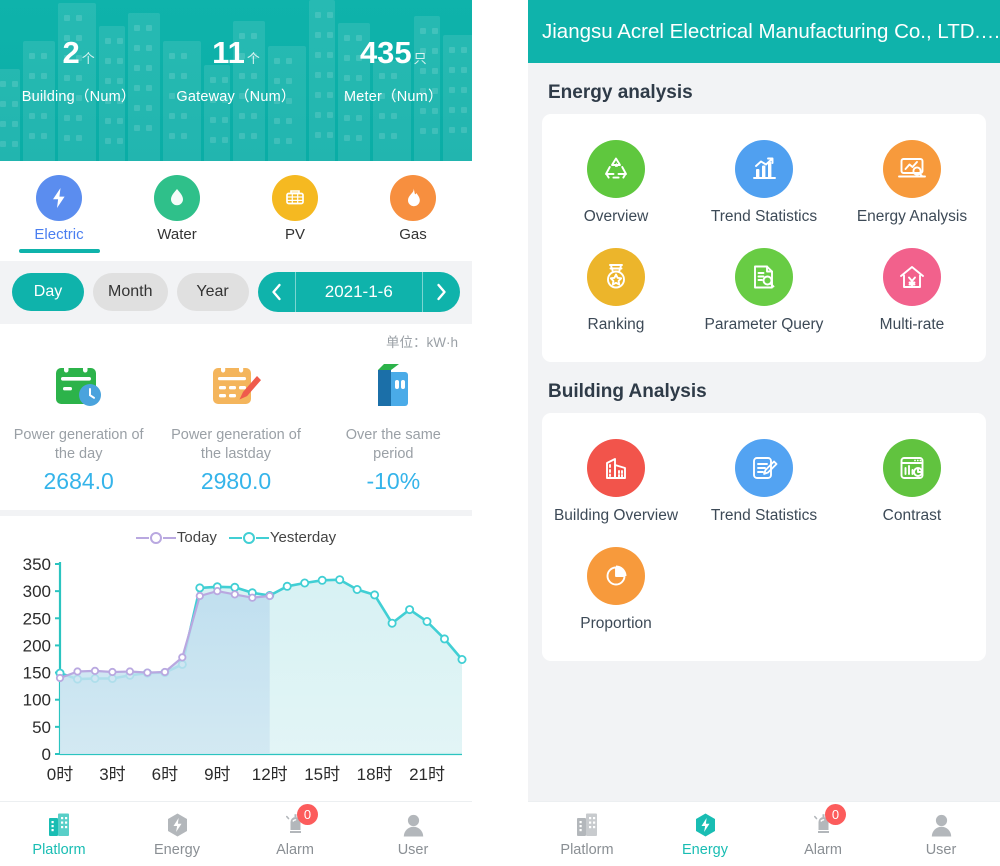 This screenshot has height=866, width=1000. Describe the element at coordinates (37, 618) in the screenshot. I see `svg-text: 250` at that location.